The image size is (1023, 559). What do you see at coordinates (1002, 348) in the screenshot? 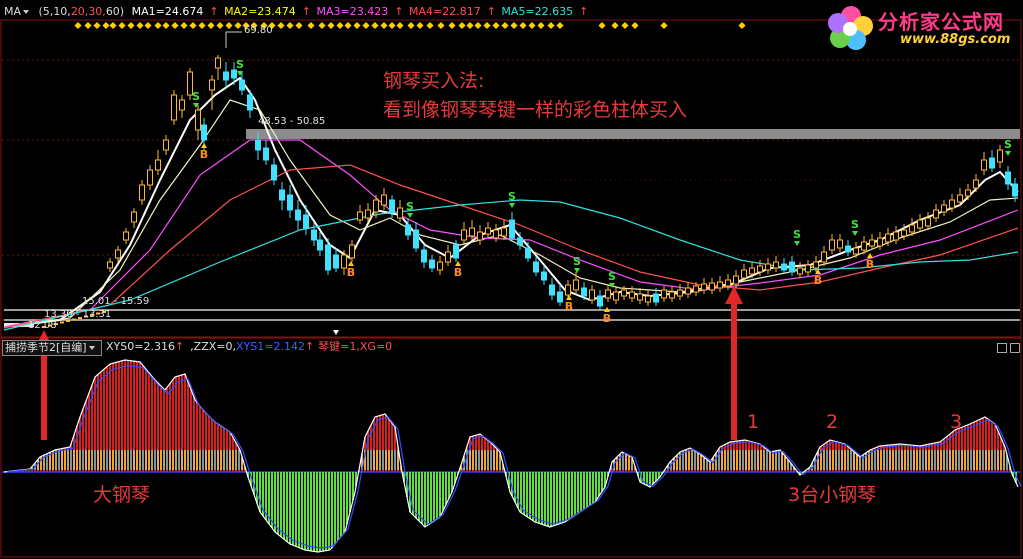
I see `maximize-icon` at bounding box center [1002, 348].